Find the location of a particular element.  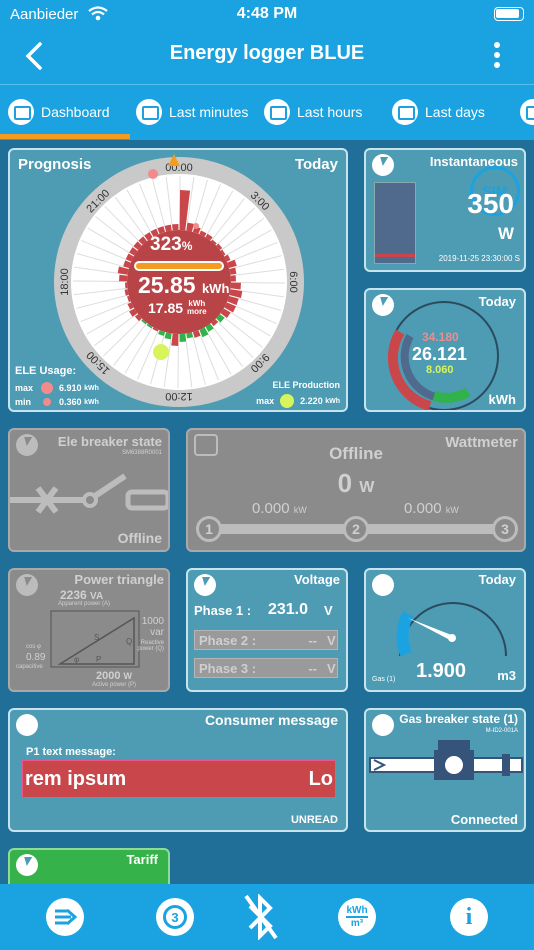

instant-timestamp: 2019-11-25 23:30:00 S is located at coordinates (479, 258).